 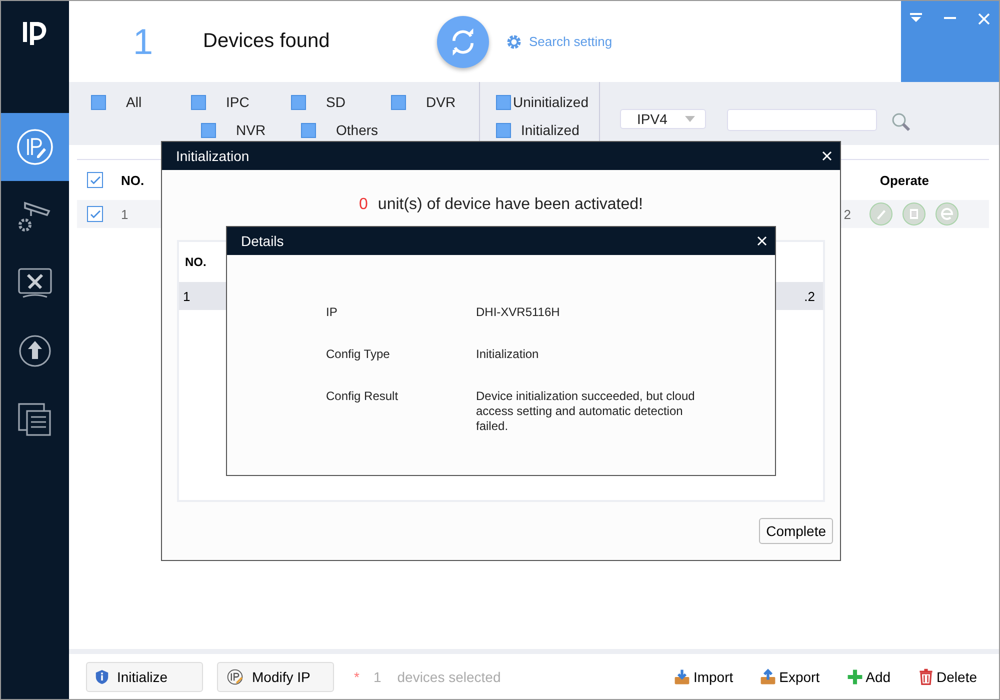 I want to click on status-checkbox: Uninitialized, so click(x=546, y=102).